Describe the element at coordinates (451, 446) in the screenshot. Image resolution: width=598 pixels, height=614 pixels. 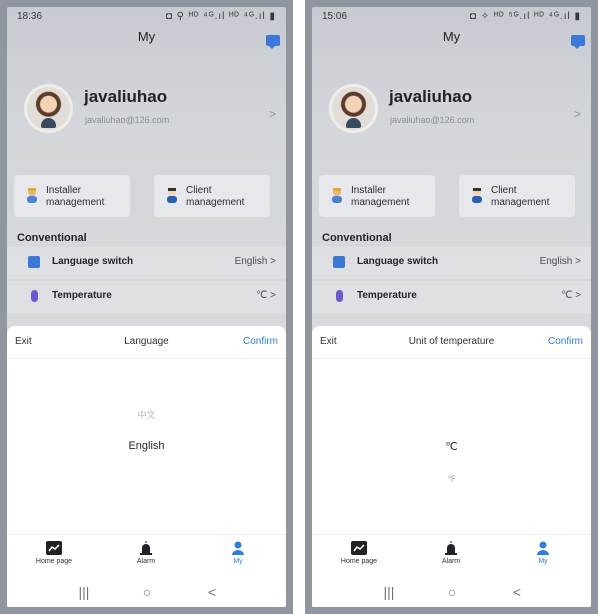
I see `picker-option-celsius: ℃` at that location.